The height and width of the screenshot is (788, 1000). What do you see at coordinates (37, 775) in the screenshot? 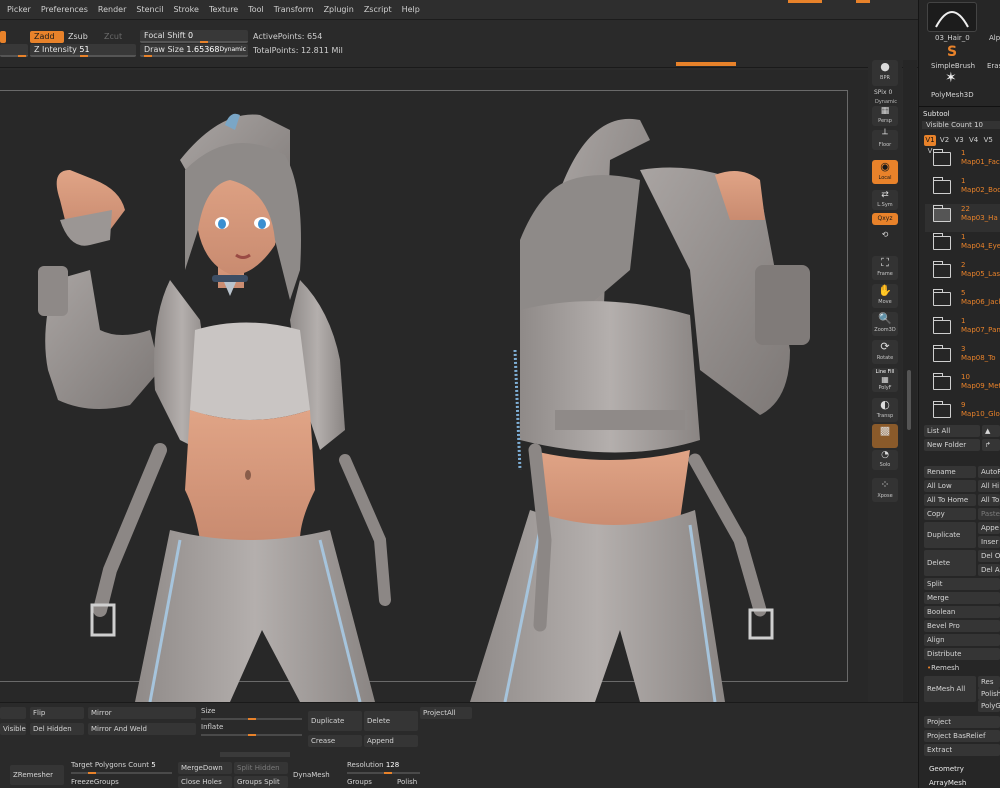
I see `zremesher-button: ZRemesher` at bounding box center [37, 775].